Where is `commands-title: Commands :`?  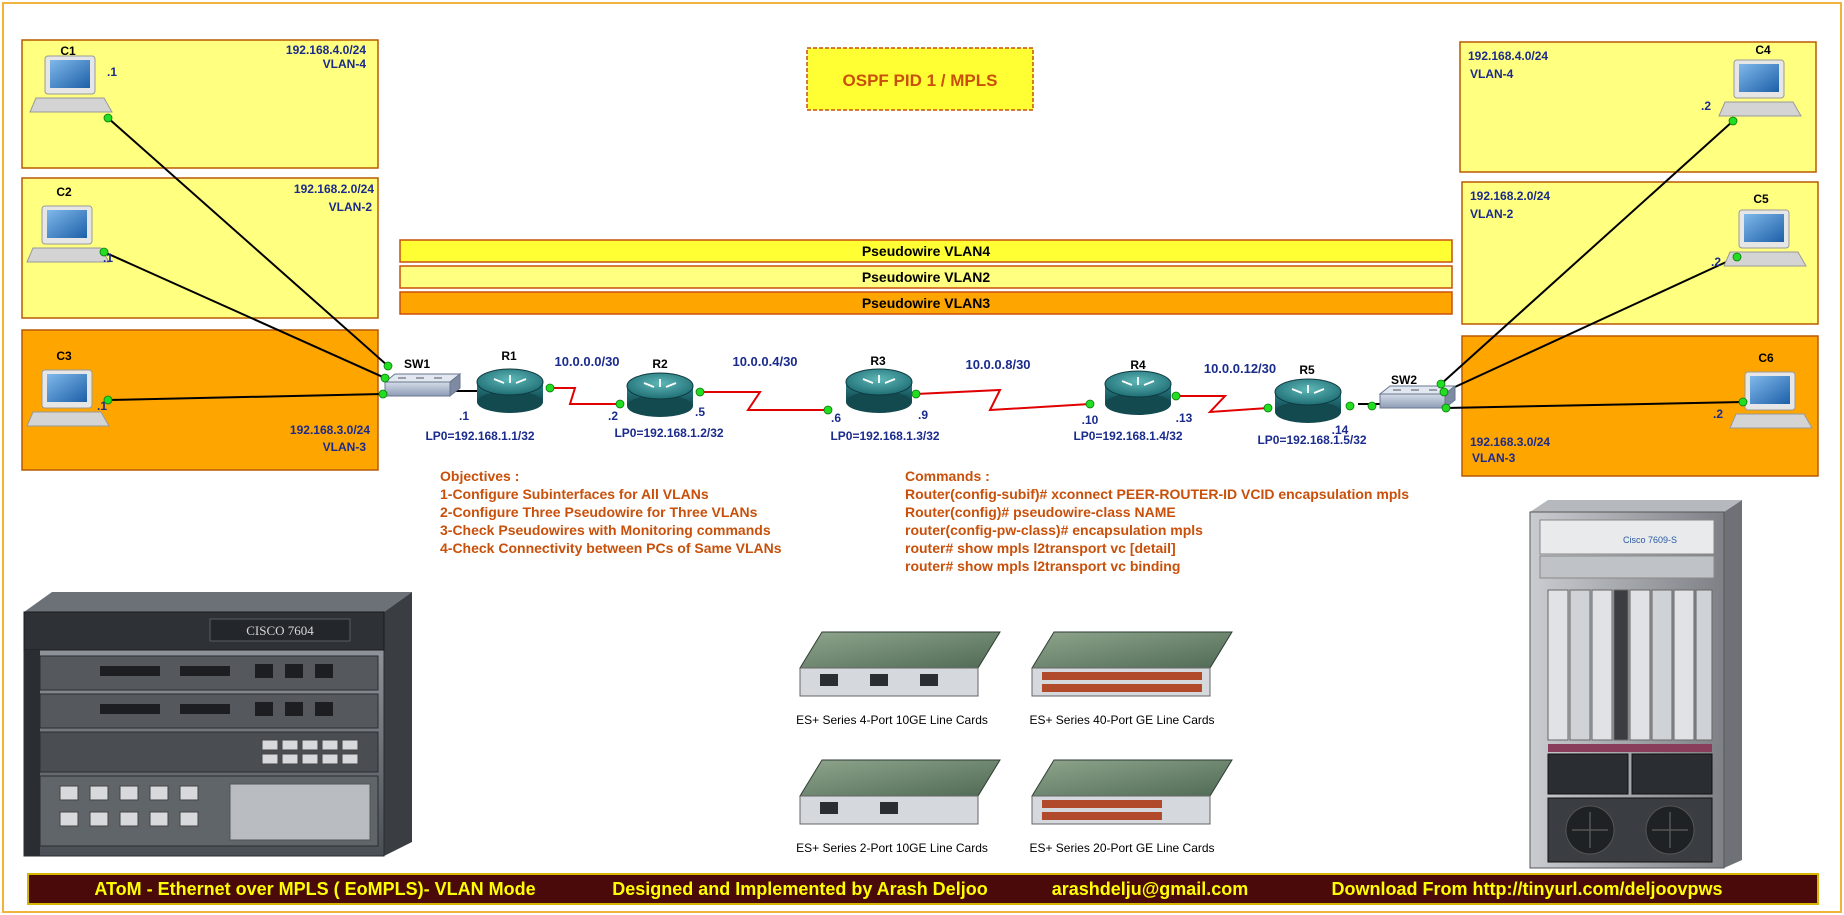 commands-title: Commands : is located at coordinates (947, 476).